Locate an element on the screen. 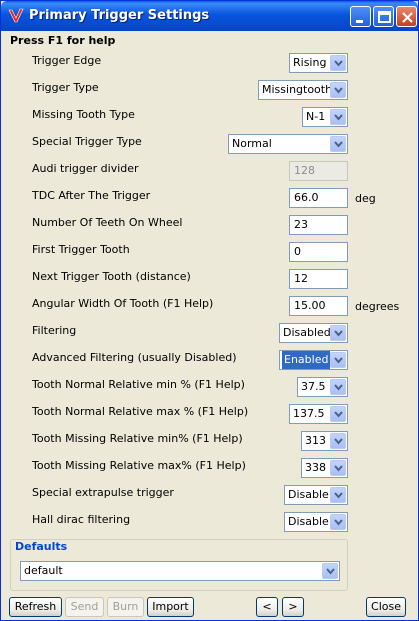 This screenshot has height=621, width=419. help-hint: Press F1 for help is located at coordinates (63, 40).